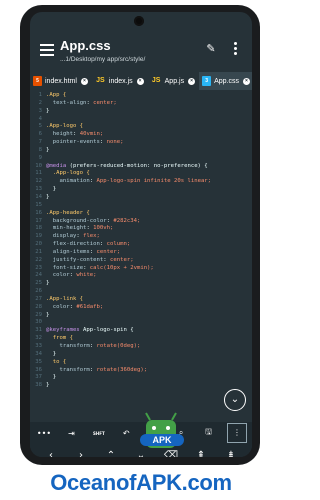 Image resolution: width=320 pixels, height=500 pixels. I want to click on code-line: 26, so click(141, 292).